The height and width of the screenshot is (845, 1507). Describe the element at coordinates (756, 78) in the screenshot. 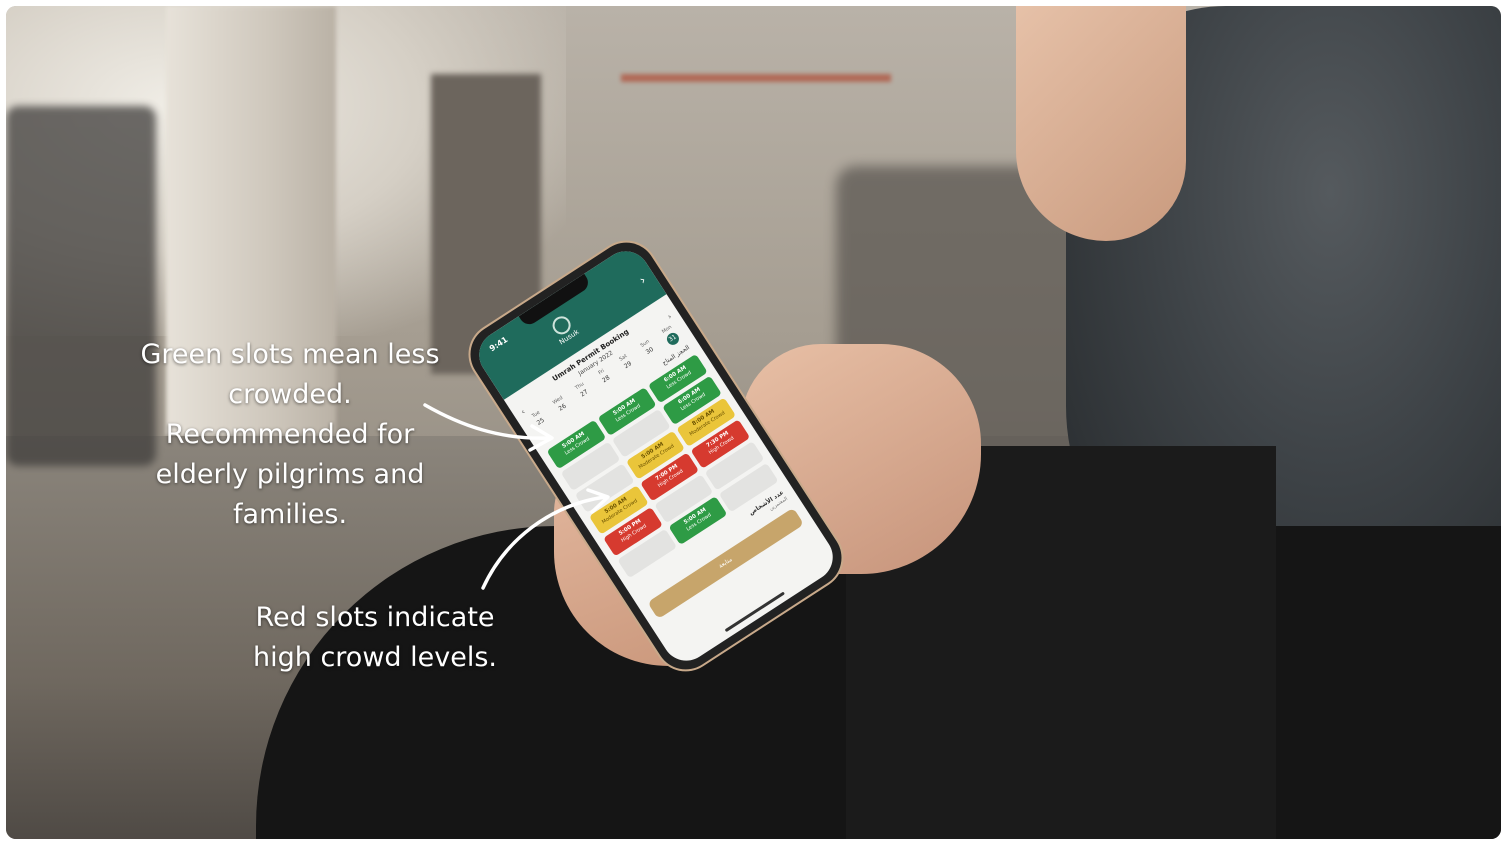

I see `background-barrier-rail` at that location.